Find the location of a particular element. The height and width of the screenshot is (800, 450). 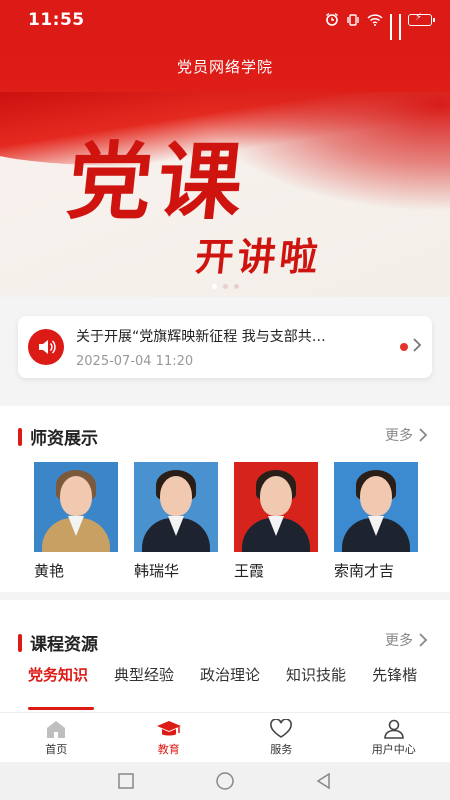

teacher-card: 黄艳 is located at coordinates (76, 521).